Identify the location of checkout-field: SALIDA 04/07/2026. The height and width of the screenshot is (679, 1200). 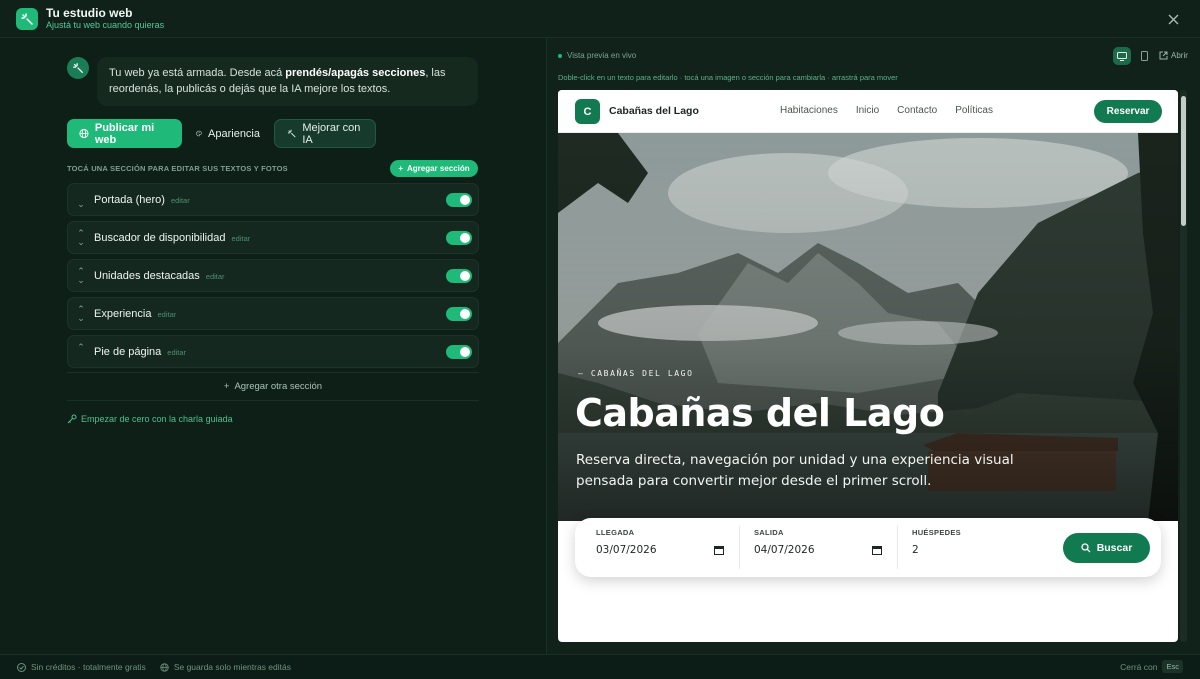
(818, 542).